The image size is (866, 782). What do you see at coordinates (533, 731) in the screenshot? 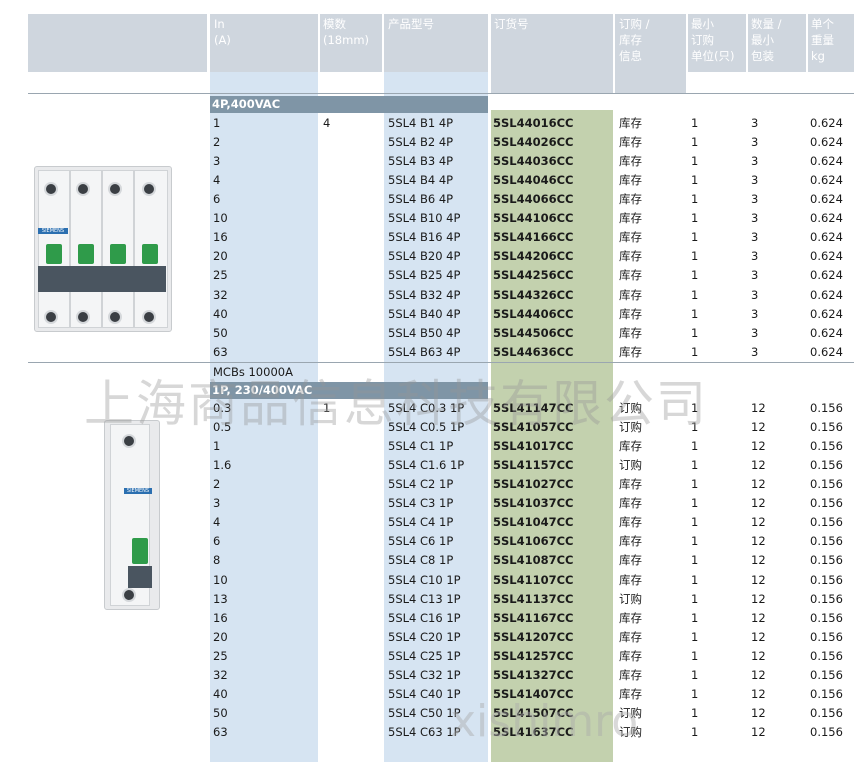
I see `cell-order-no: 5SL41637CC` at bounding box center [533, 731].